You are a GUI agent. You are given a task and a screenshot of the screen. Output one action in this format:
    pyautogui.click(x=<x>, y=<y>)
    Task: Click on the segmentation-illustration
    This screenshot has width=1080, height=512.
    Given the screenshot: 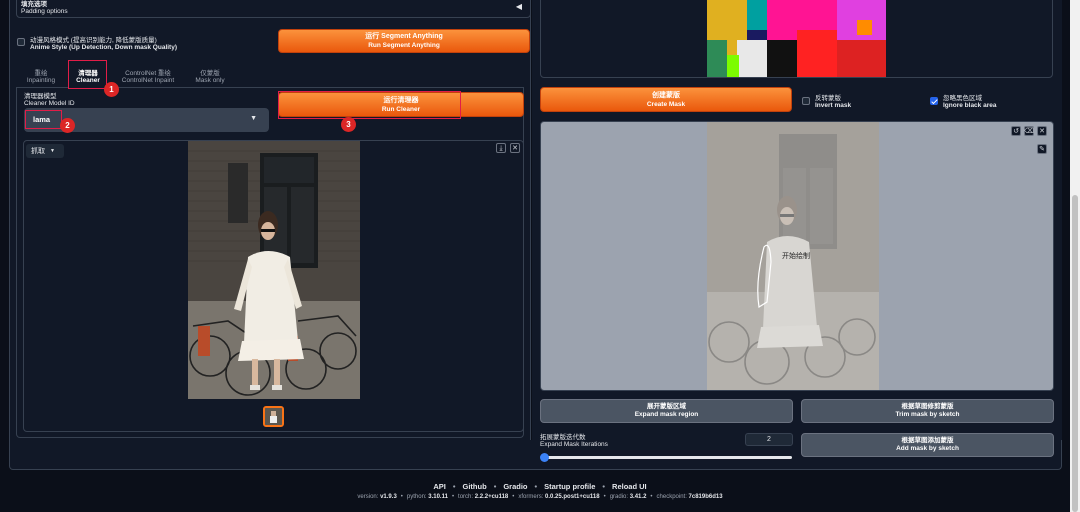 What is the action you would take?
    pyautogui.click(x=796, y=38)
    